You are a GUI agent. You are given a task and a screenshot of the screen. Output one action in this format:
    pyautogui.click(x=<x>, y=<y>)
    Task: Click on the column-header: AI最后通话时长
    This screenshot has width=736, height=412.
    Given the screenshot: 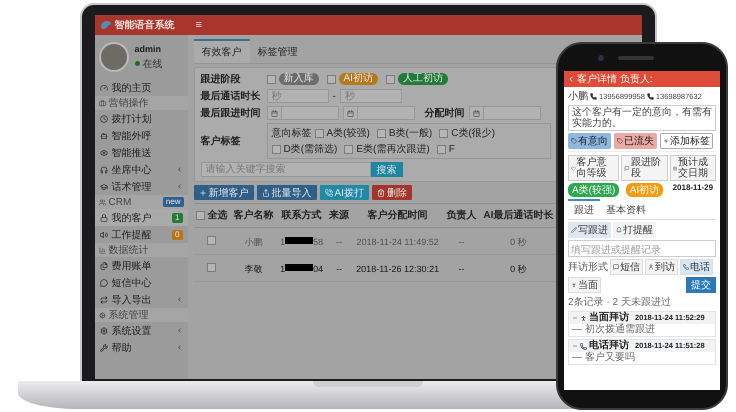 What is the action you would take?
    pyautogui.click(x=518, y=216)
    